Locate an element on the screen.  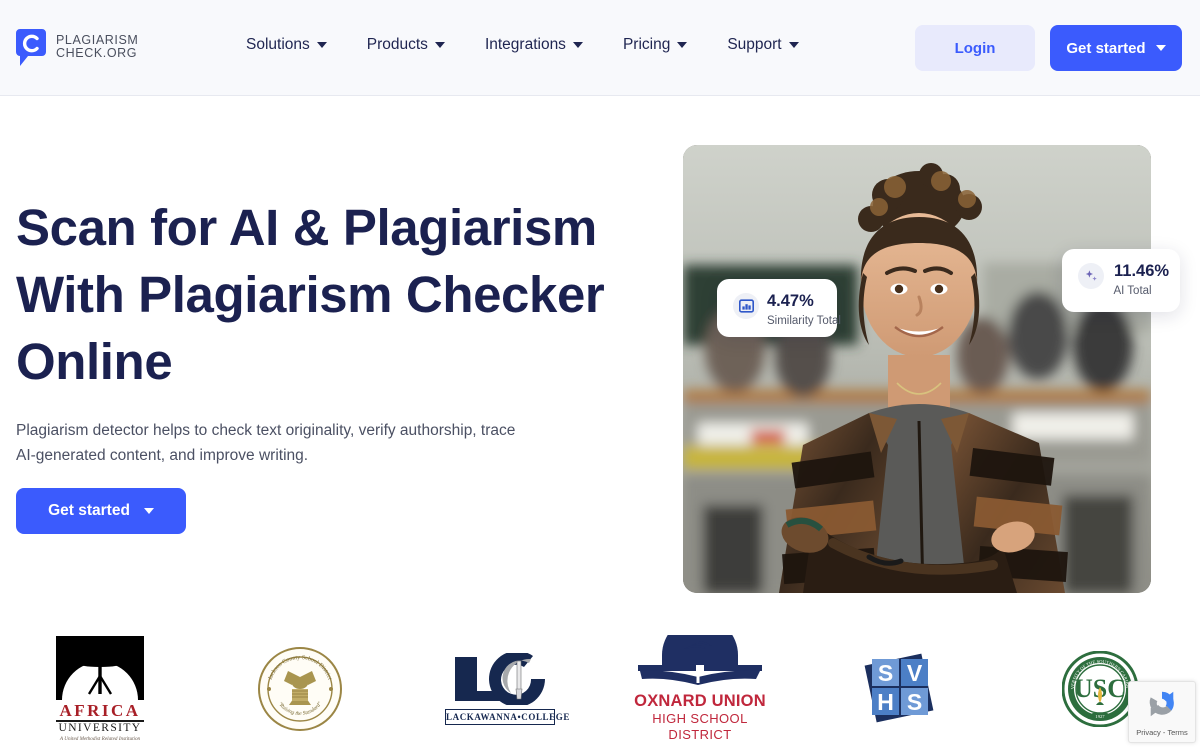
recaptcha-label: Privacy - Terms is located at coordinates (1162, 732).